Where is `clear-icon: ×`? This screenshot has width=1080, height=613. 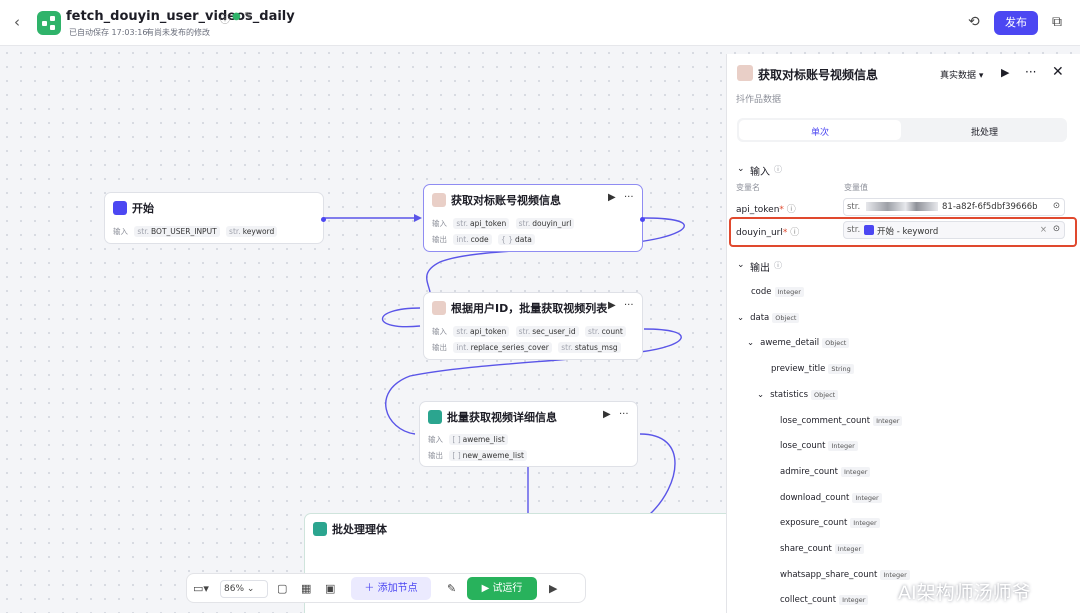
clear-icon: × is located at coordinates (1043, 230).